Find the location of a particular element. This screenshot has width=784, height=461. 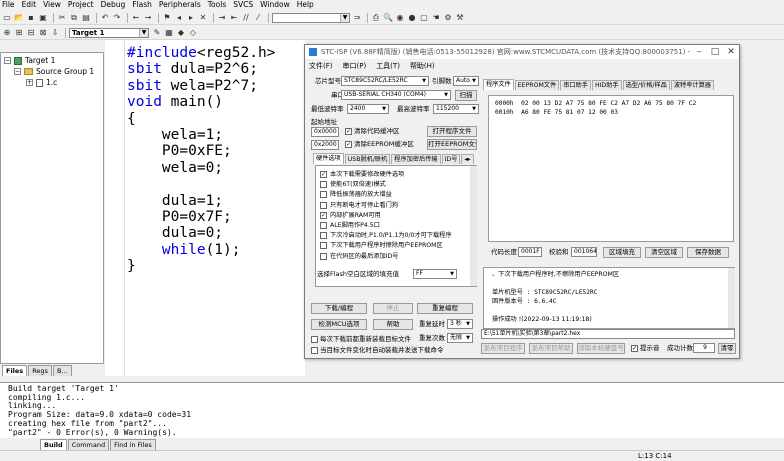

tab-baud-calculator: 波特率计算器 is located at coordinates (692, 85).